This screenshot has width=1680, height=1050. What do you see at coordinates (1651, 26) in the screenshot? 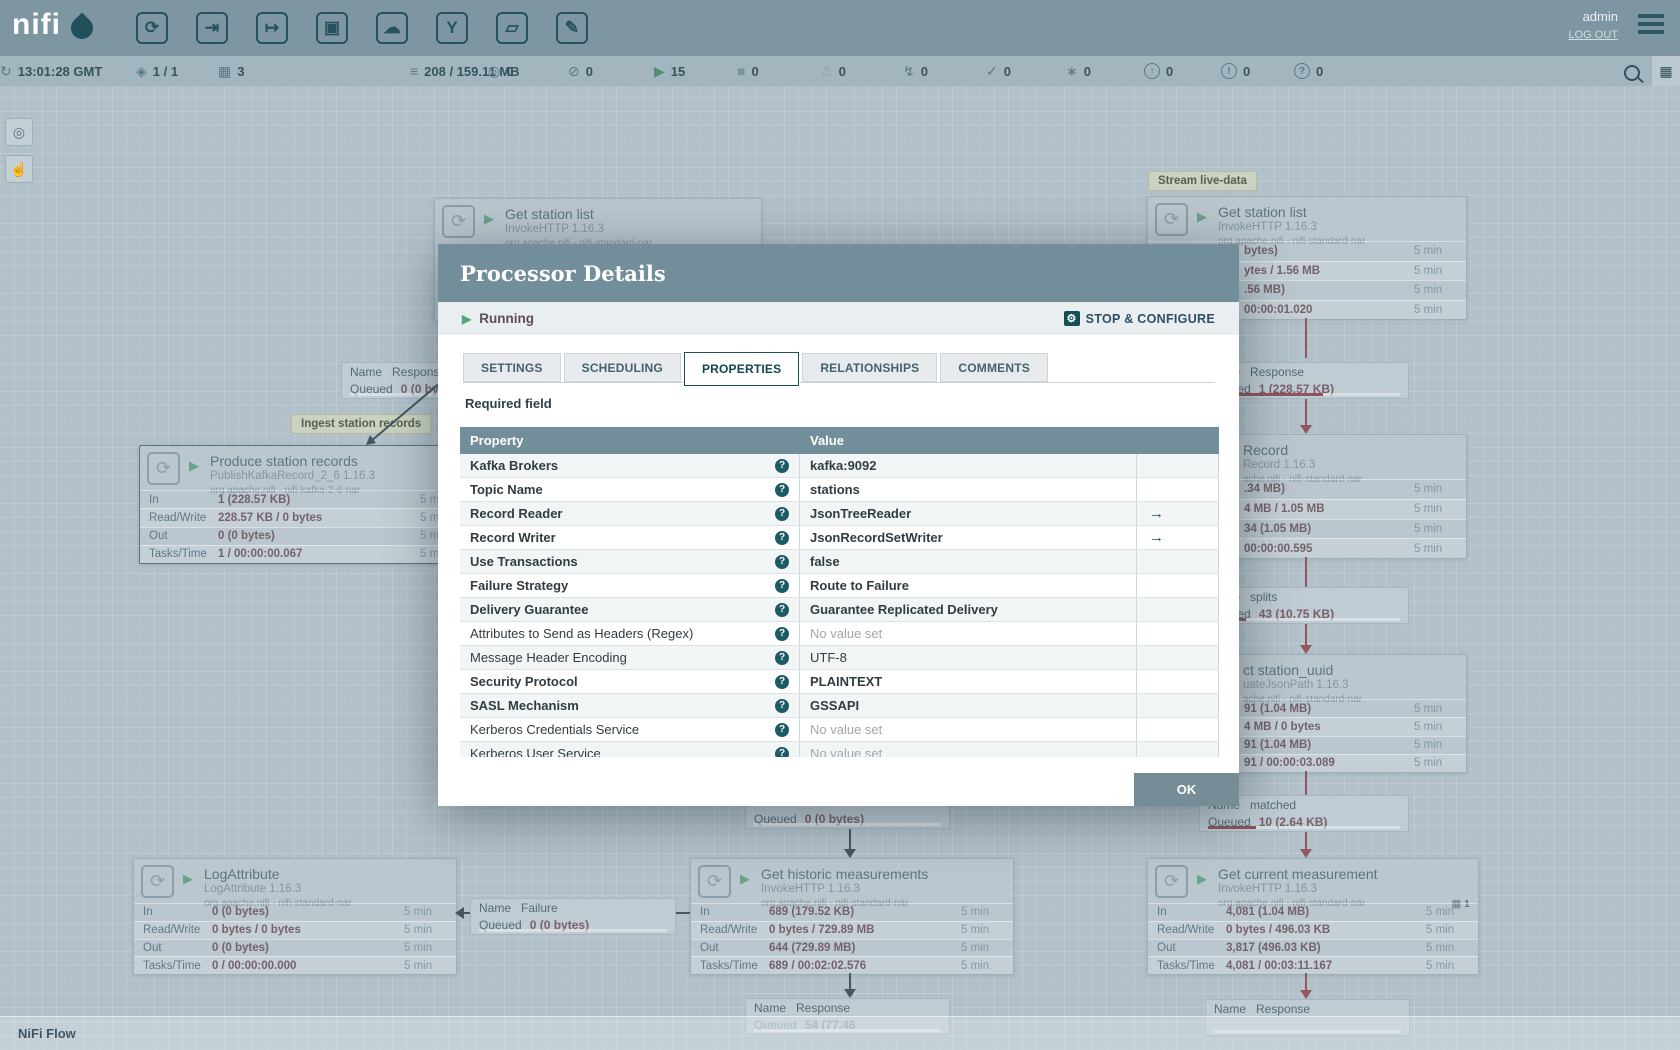
I see `global-menu-icon` at bounding box center [1651, 26].